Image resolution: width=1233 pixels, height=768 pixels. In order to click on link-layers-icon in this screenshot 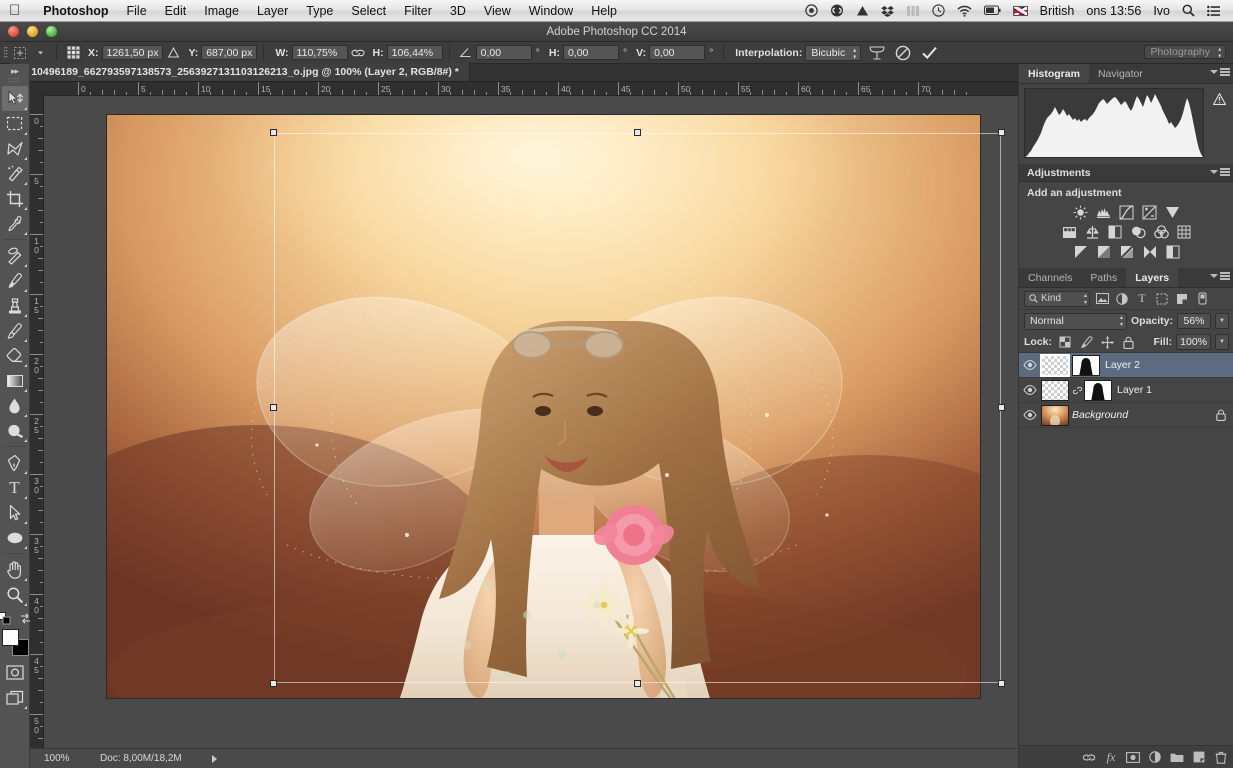, I will do `click(1089, 757)`.